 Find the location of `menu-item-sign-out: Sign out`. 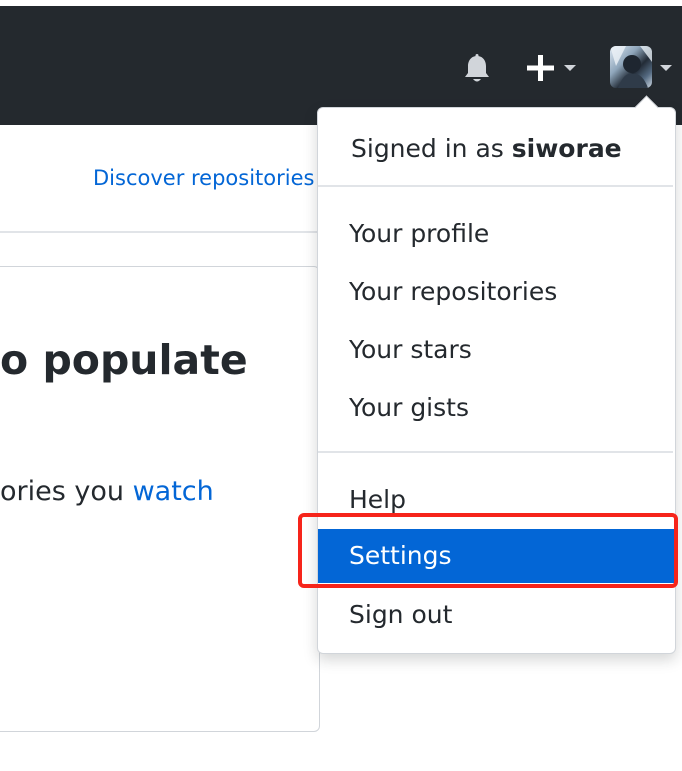

menu-item-sign-out: Sign out is located at coordinates (496, 615).